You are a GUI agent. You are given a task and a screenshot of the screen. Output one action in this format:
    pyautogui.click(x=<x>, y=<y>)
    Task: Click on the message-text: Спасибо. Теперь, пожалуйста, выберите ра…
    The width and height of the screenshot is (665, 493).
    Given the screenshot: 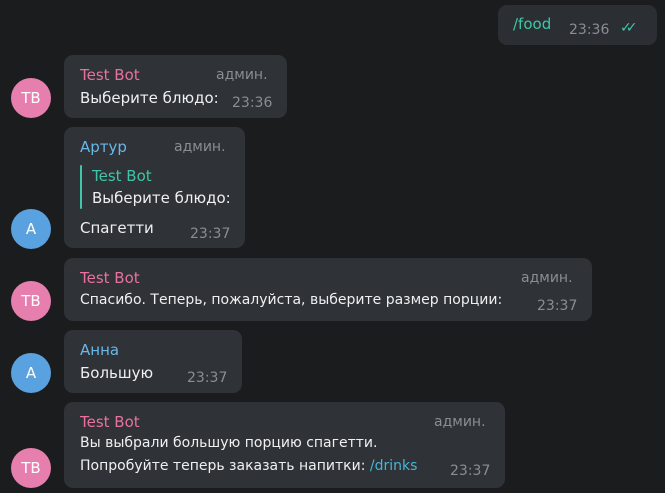 What is the action you would take?
    pyautogui.click(x=291, y=300)
    